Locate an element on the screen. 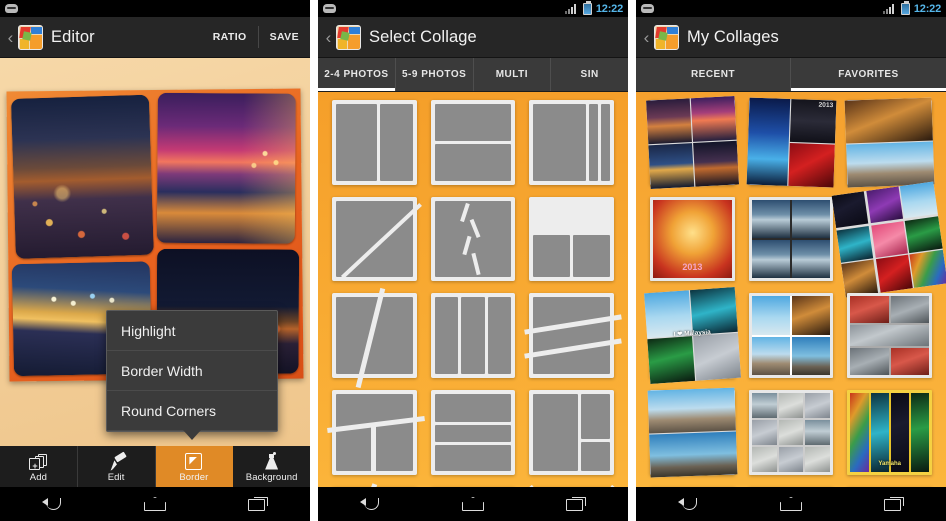 The height and width of the screenshot is (521, 946). action-buttons: RATIO SAVE is located at coordinates (256, 37).